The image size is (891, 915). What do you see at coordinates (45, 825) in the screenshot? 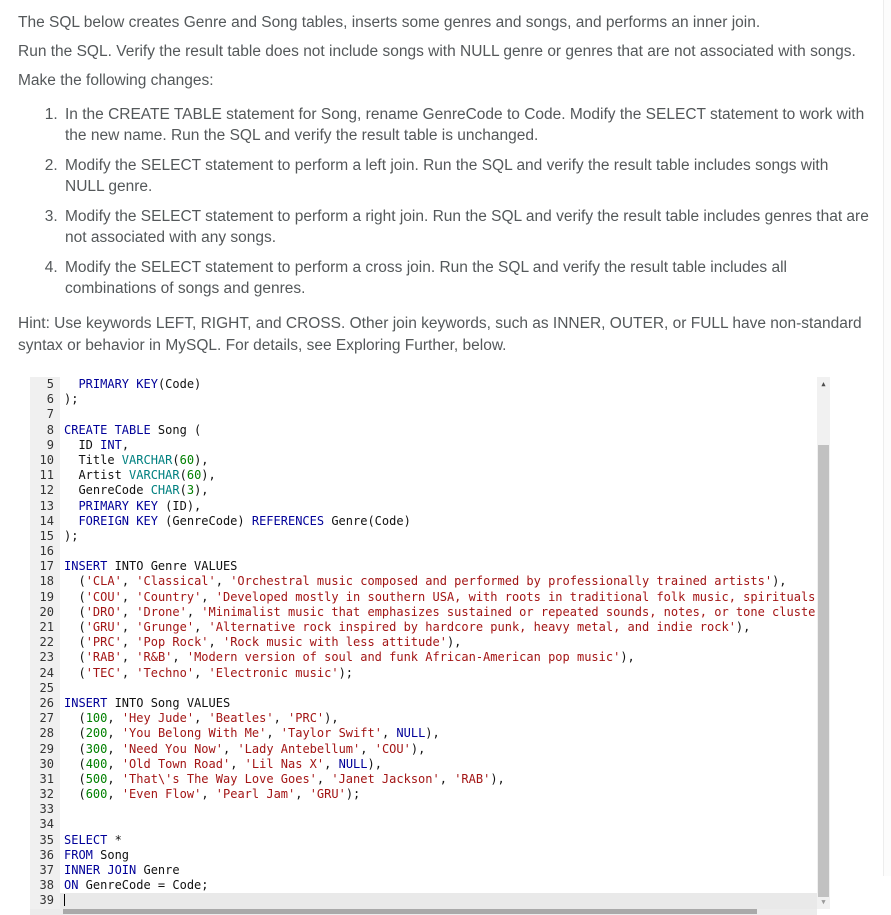
I see `line-number: 34` at bounding box center [45, 825].